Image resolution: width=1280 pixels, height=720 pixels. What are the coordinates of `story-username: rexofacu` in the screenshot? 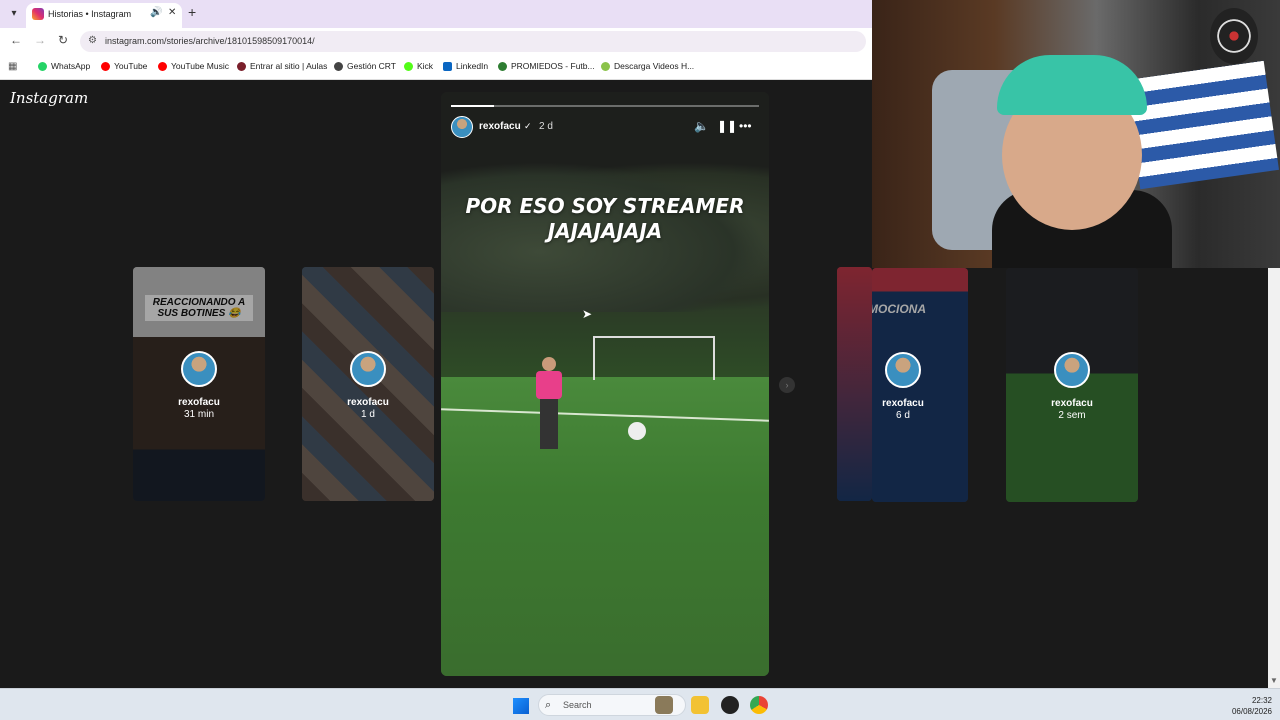 It's located at (500, 126).